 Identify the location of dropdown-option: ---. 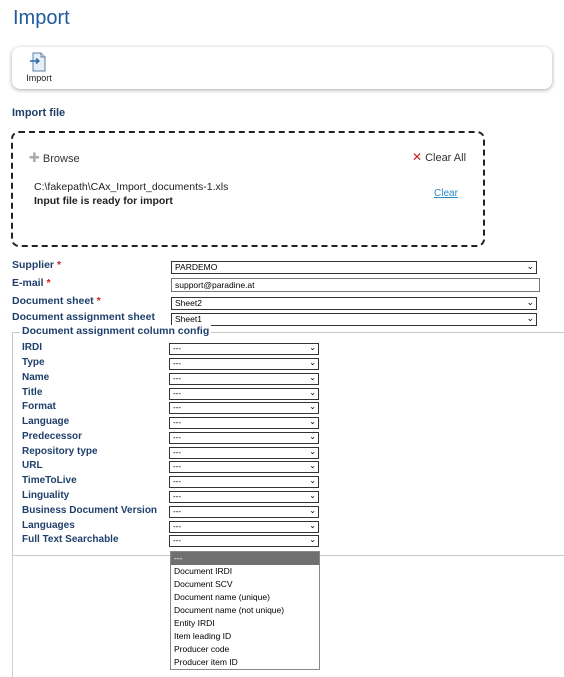
(245, 558).